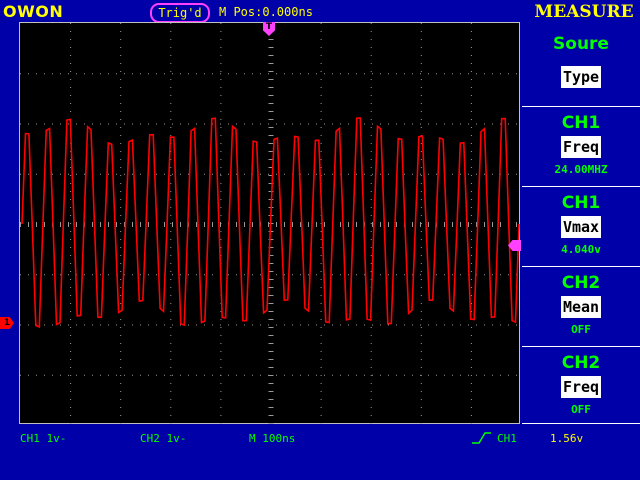 This screenshot has width=640, height=480. I want to click on menu-item-ch2-freq: CH2 Freq OFF, so click(581, 385).